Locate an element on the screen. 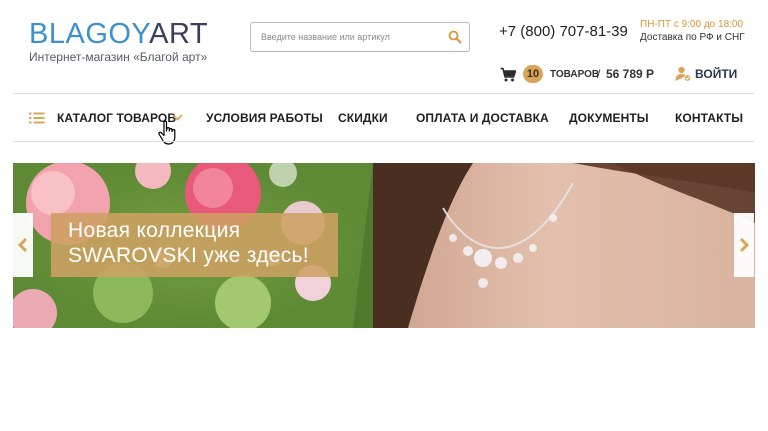 The image size is (768, 431). list-icon is located at coordinates (37, 118).